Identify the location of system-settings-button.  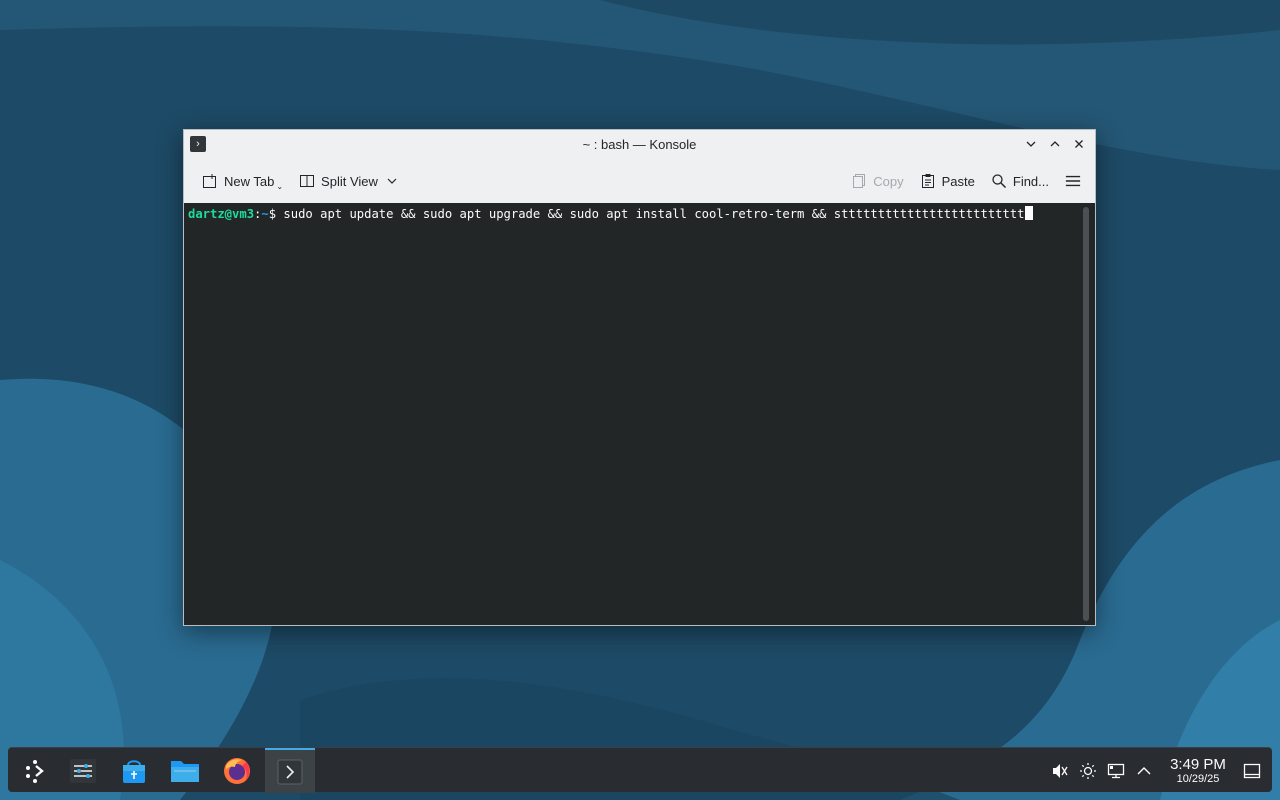
(83, 770).